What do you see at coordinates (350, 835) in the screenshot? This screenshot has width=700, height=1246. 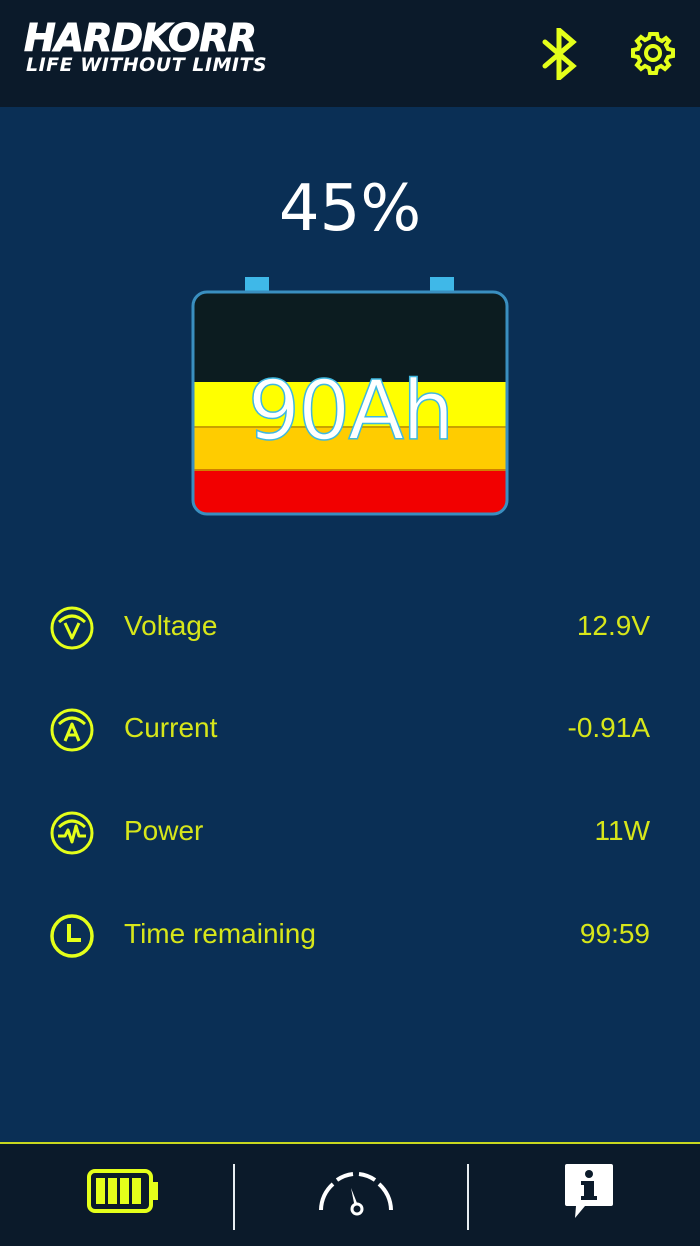 I see `metric-power: Power 11W` at bounding box center [350, 835].